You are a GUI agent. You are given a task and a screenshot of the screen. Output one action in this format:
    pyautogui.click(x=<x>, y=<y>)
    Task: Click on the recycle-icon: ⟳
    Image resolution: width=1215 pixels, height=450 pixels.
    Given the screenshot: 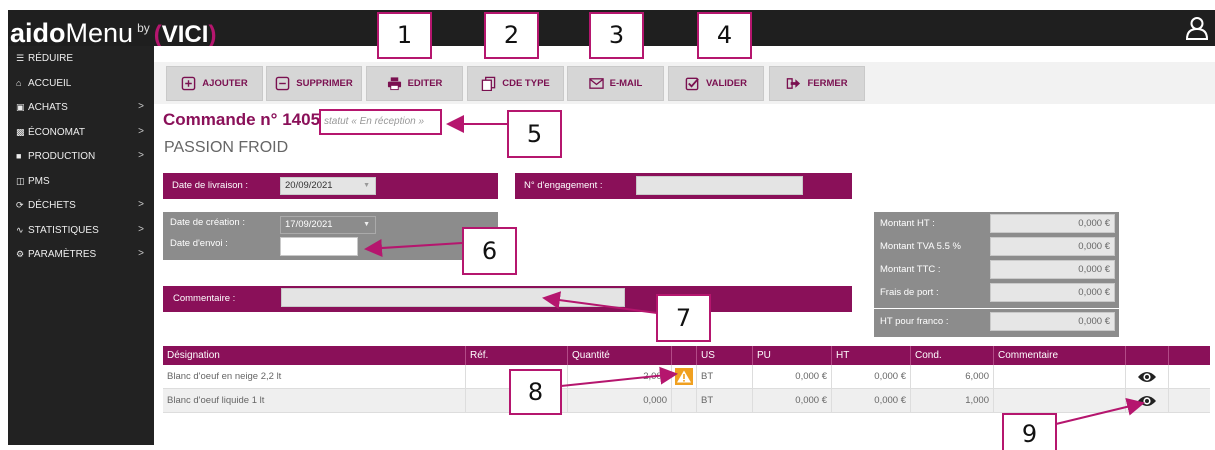 What is the action you would take?
    pyautogui.click(x=20, y=205)
    